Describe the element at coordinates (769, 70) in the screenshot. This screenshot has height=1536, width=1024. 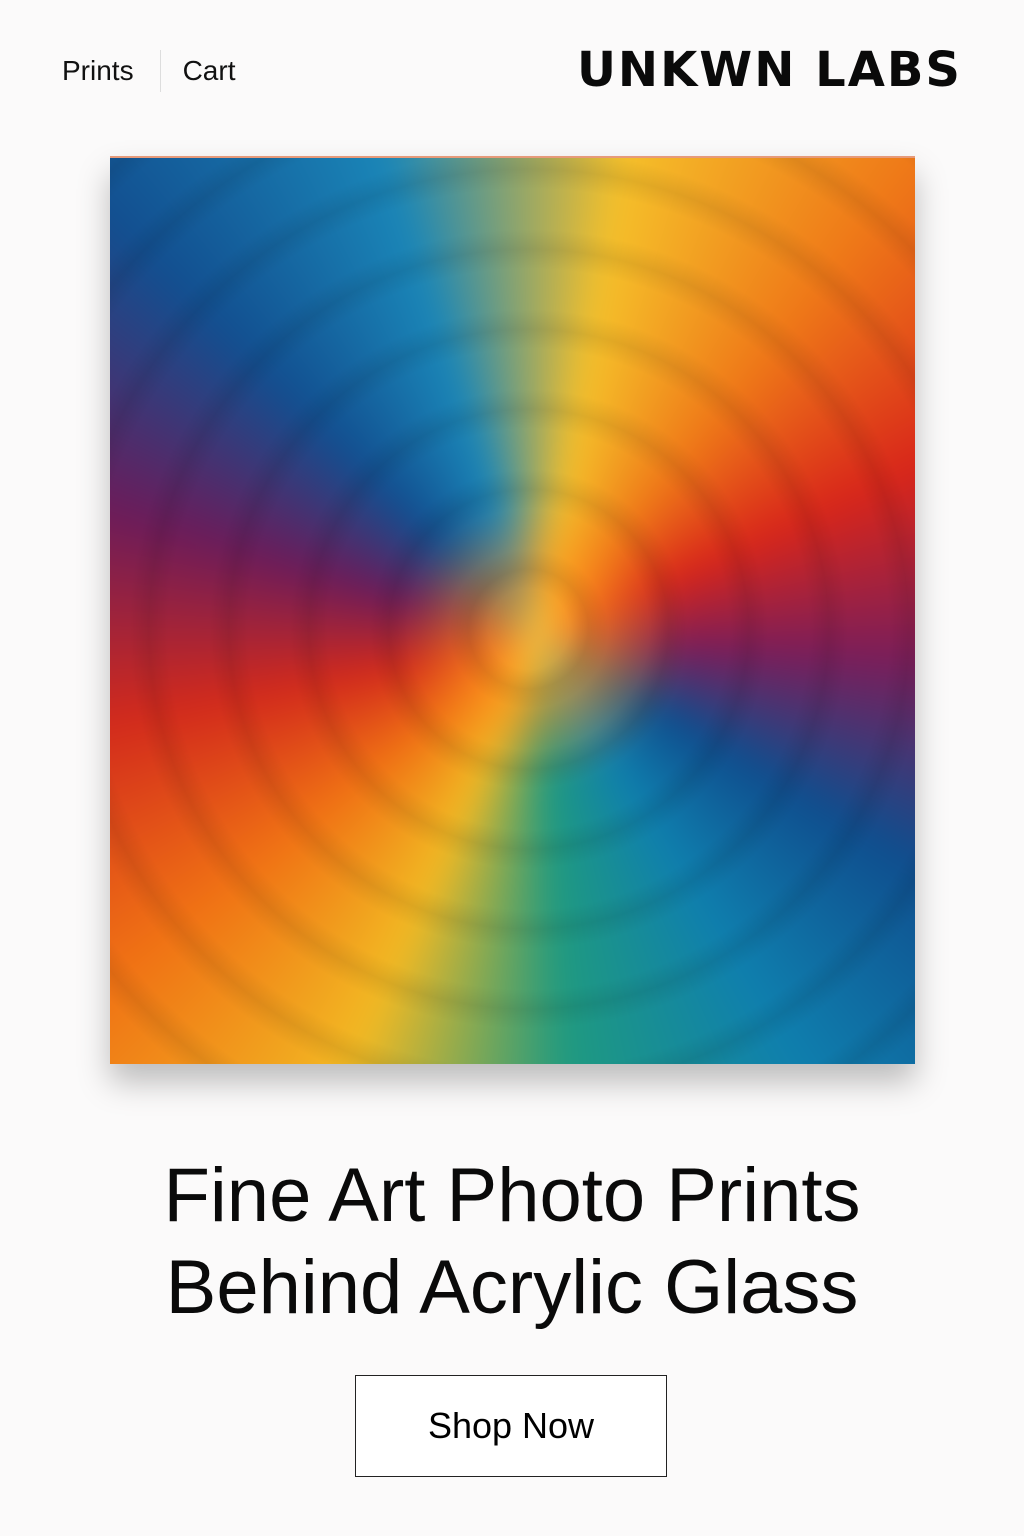
I see `brand-logo: UNKWN LABS` at that location.